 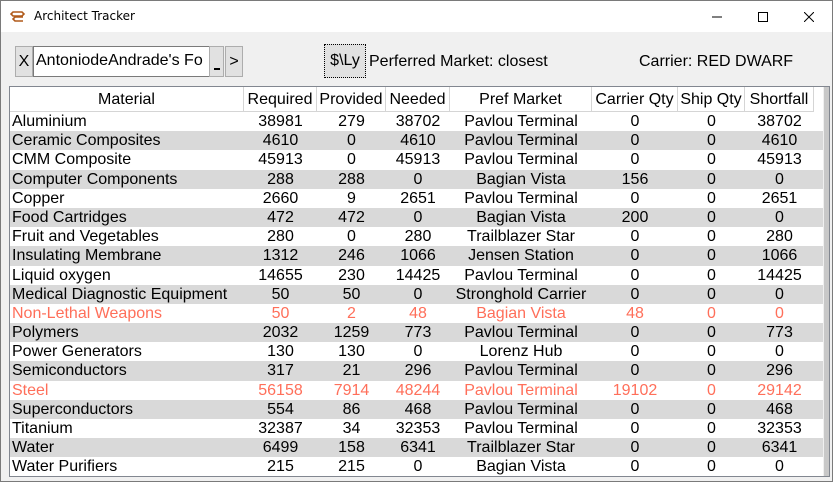 What do you see at coordinates (33, 448) in the screenshot?
I see `cell-material: Water` at bounding box center [33, 448].